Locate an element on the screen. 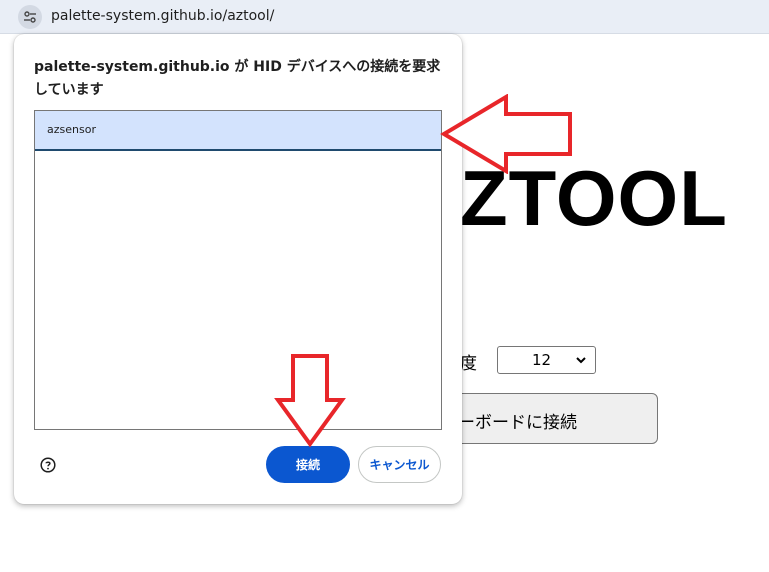 The height and width of the screenshot is (572, 769). address-bar: palette-system.github.io/aztool/ is located at coordinates (384, 17).